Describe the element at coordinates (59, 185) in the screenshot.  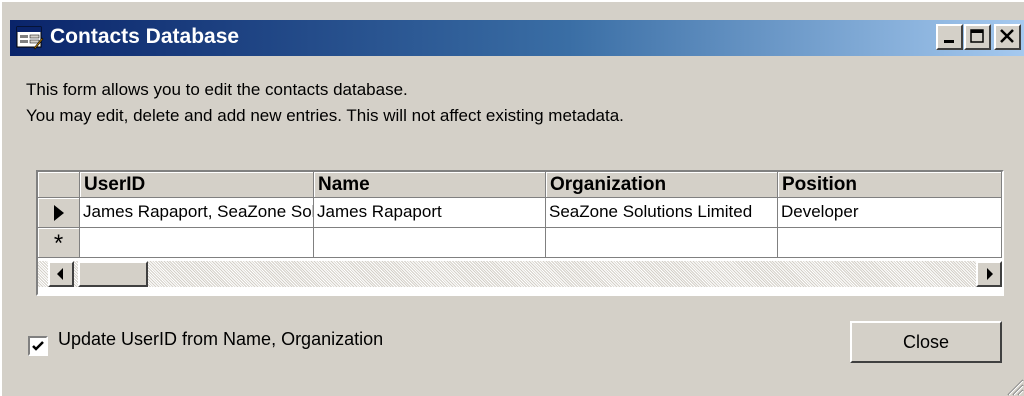
I see `grid-corner` at that location.